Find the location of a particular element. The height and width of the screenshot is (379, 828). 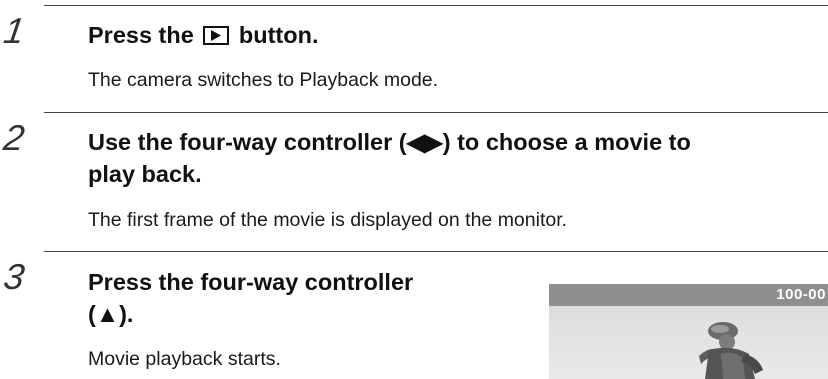

step-3-divider is located at coordinates (436, 251).